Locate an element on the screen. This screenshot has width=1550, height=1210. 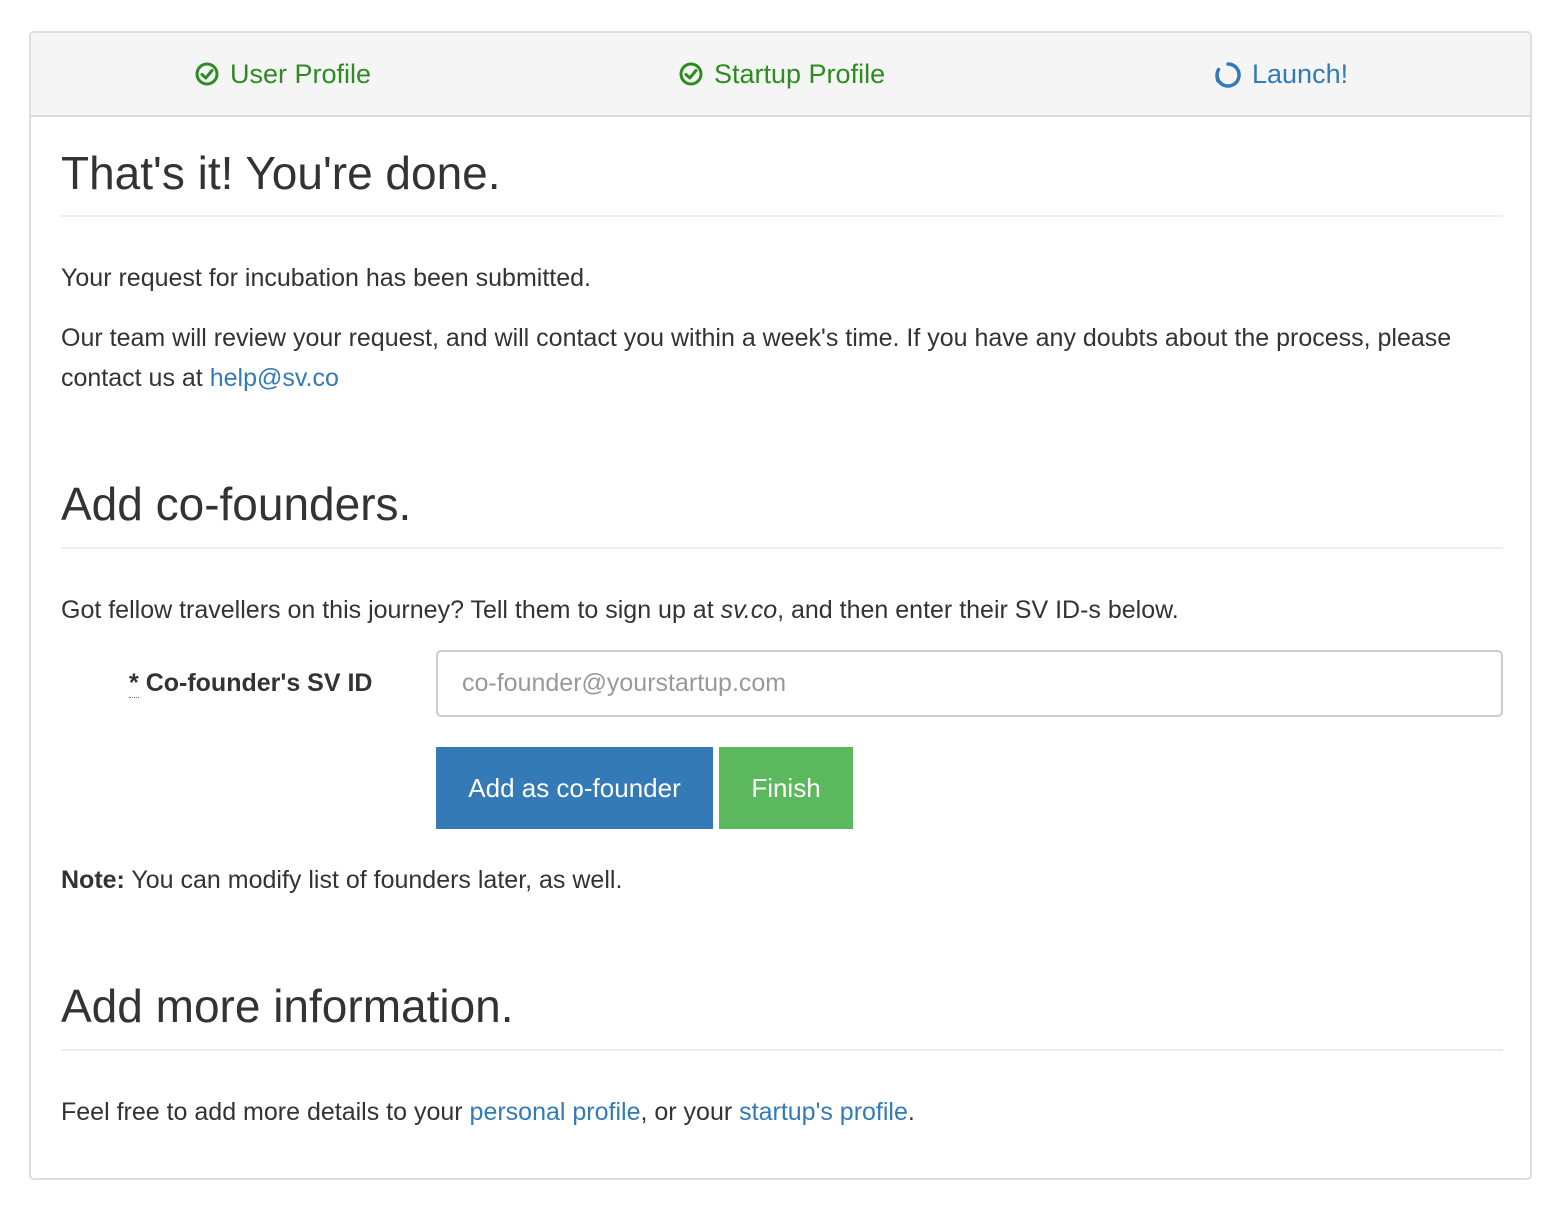
step-launch: Launch! is located at coordinates (1281, 74).